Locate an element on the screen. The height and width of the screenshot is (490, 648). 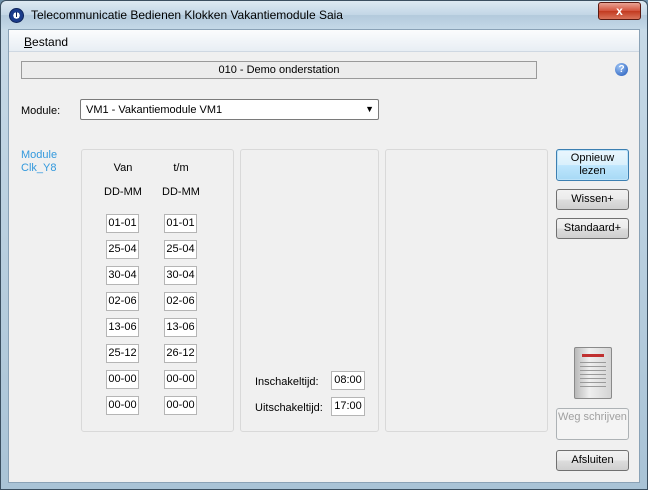
clear-button: Wissen+ is located at coordinates (592, 199).